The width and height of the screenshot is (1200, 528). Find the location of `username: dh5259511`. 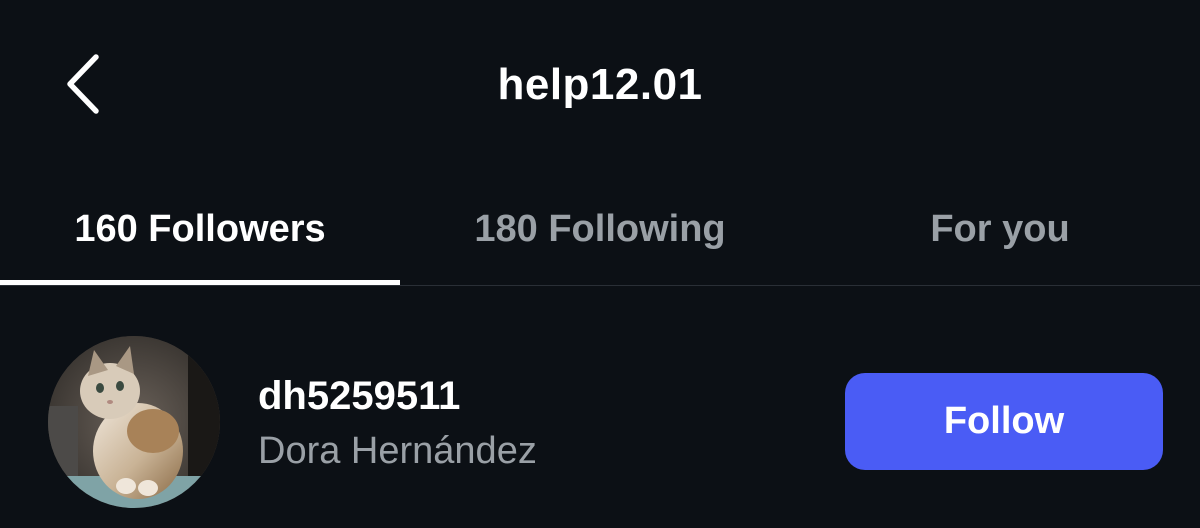

username: dh5259511 is located at coordinates (359, 396).